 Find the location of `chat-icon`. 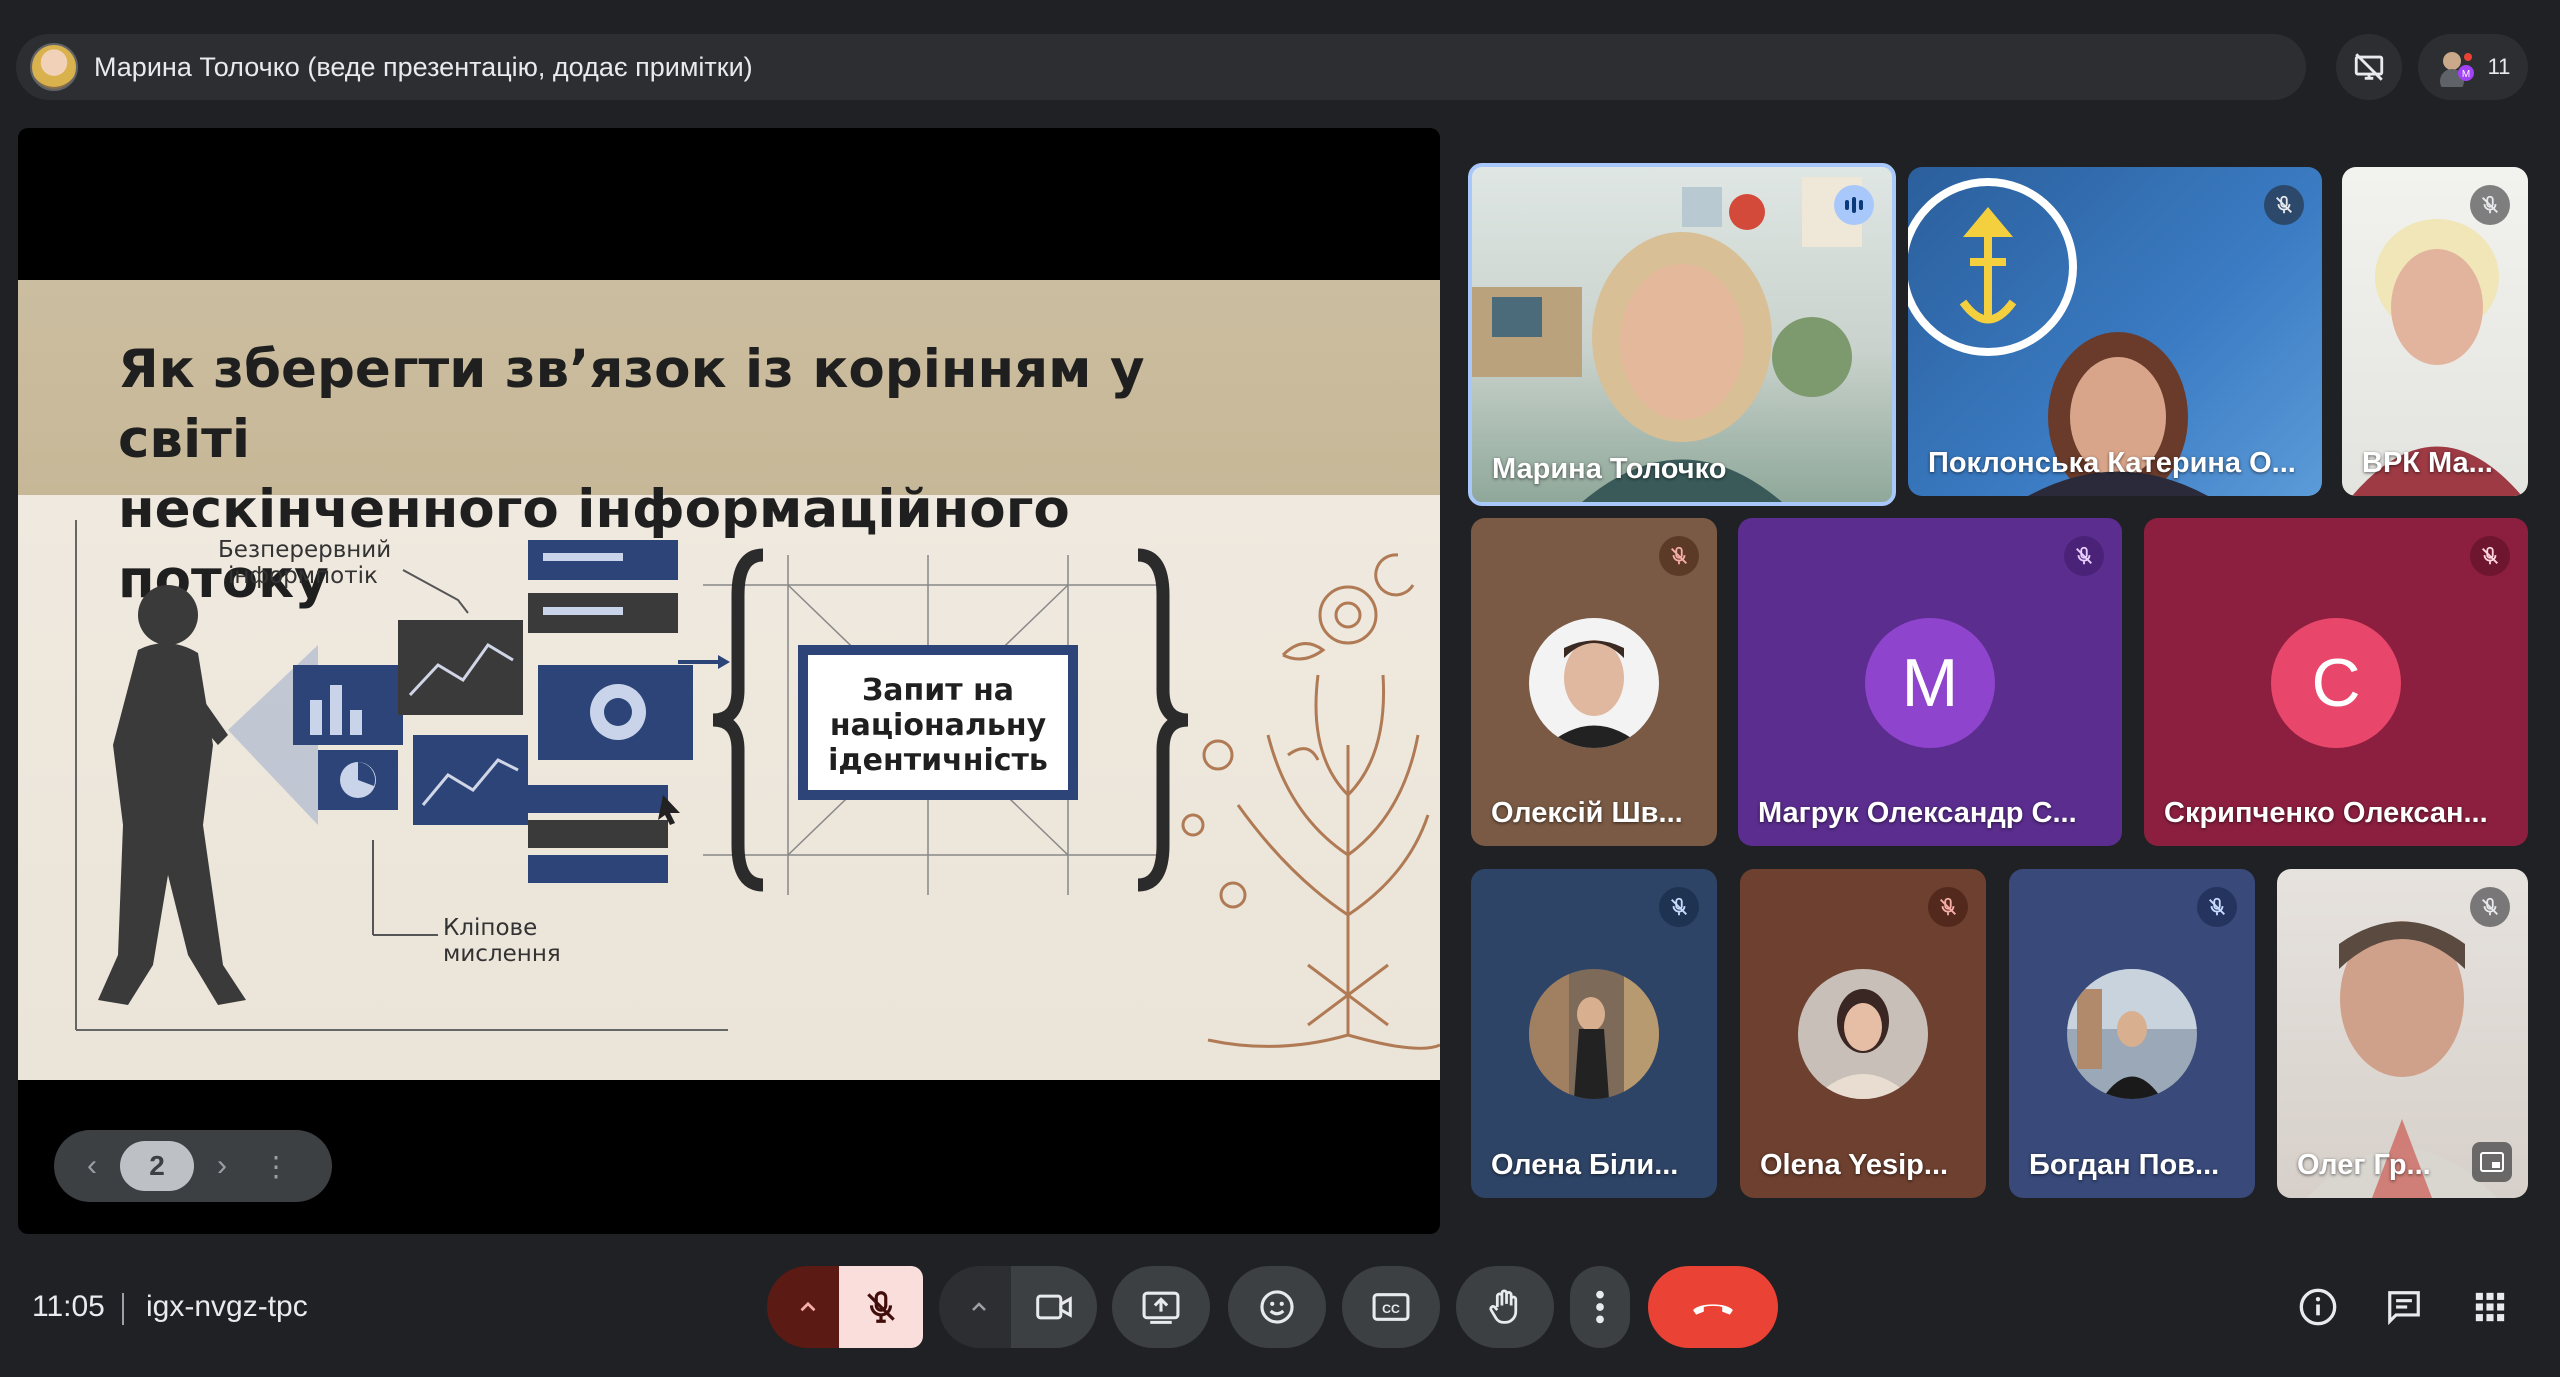

chat-icon is located at coordinates (2404, 1308).